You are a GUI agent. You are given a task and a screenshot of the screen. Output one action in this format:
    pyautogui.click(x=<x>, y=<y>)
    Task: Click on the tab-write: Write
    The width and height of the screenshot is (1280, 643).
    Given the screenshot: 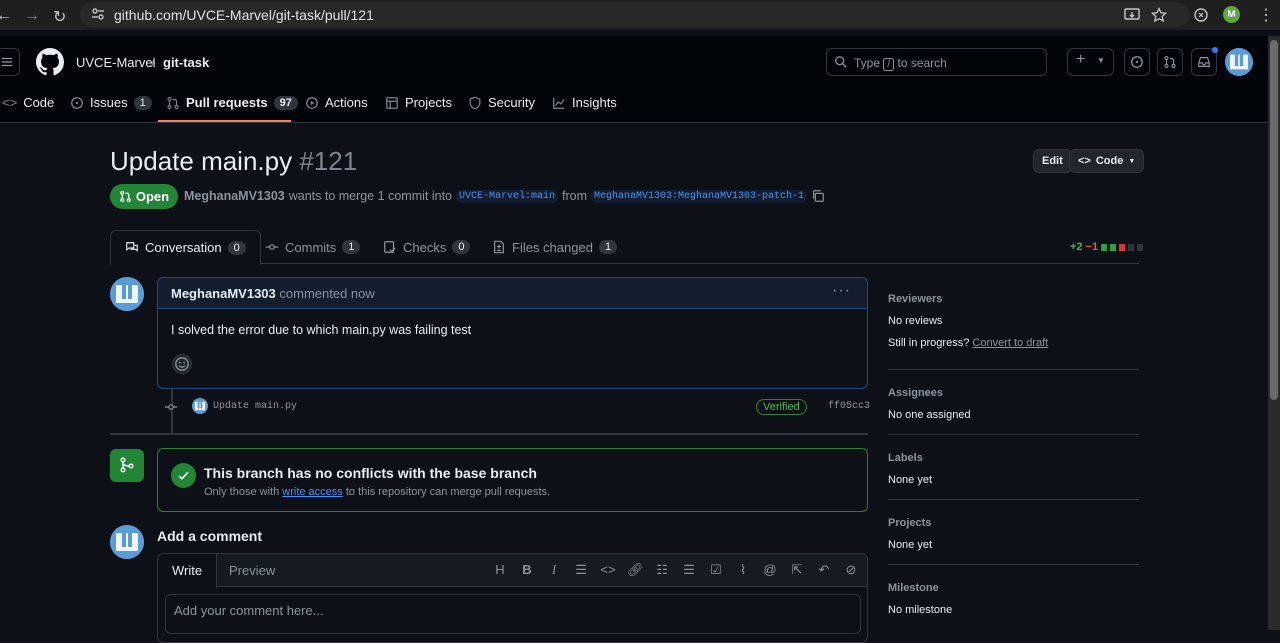 What is the action you would take?
    pyautogui.click(x=188, y=571)
    